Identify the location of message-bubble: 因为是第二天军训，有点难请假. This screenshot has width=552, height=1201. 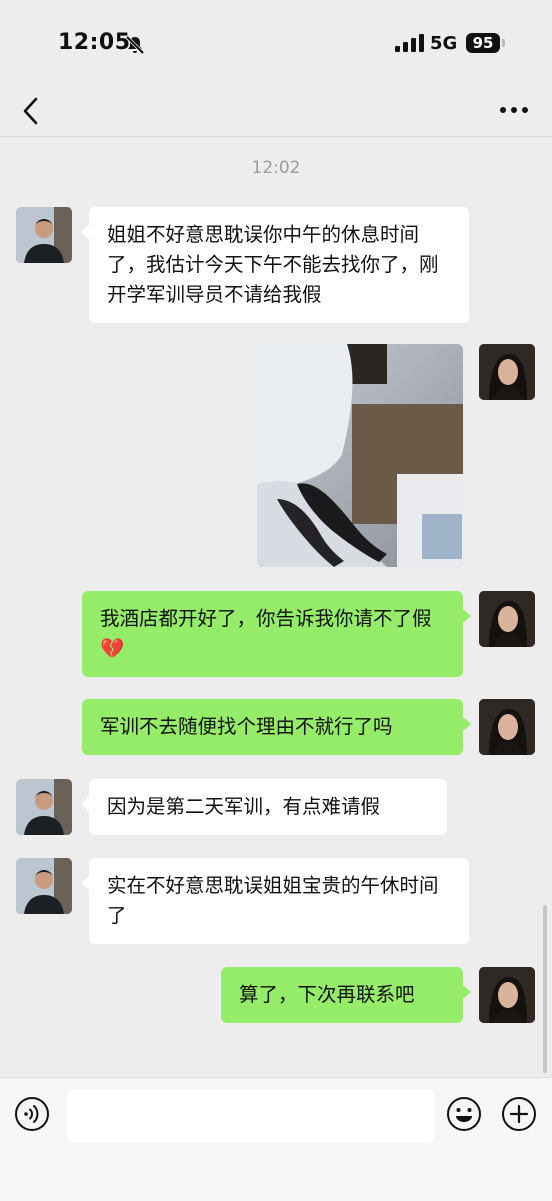
(264, 807).